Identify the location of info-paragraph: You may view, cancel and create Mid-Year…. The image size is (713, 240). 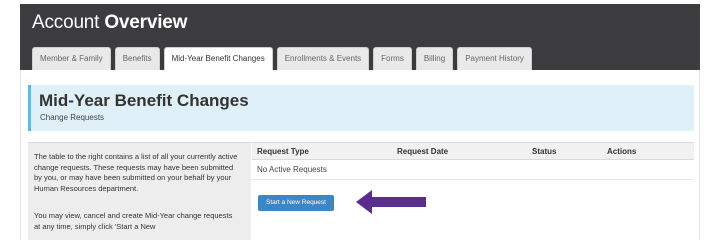
(133, 221).